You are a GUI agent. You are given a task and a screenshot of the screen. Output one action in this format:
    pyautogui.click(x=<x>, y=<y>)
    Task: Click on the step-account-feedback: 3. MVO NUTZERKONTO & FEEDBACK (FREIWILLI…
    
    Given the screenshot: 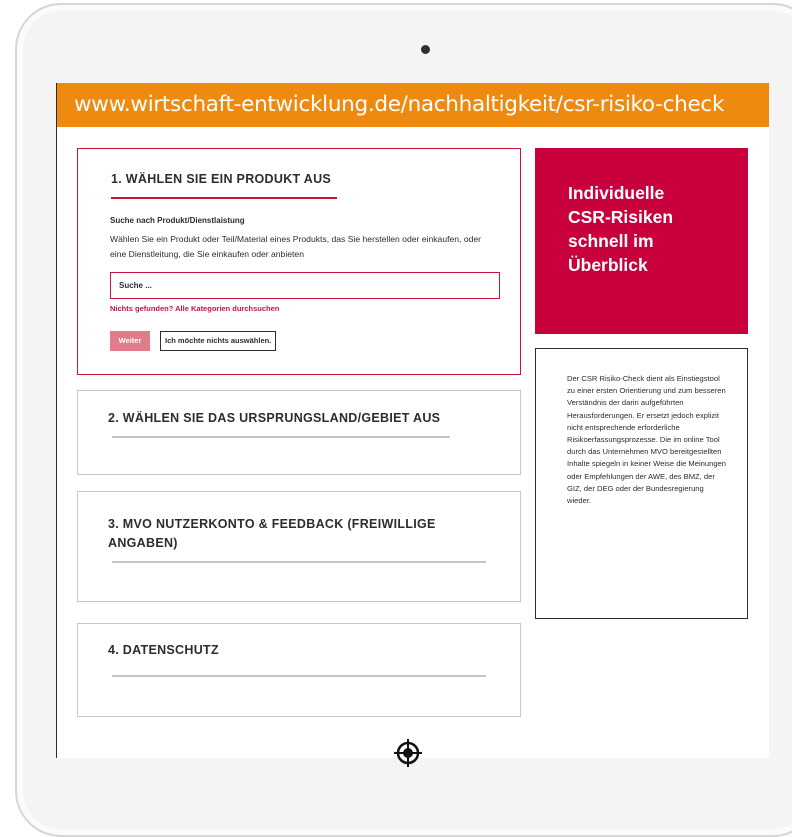 What is the action you would take?
    pyautogui.click(x=299, y=546)
    